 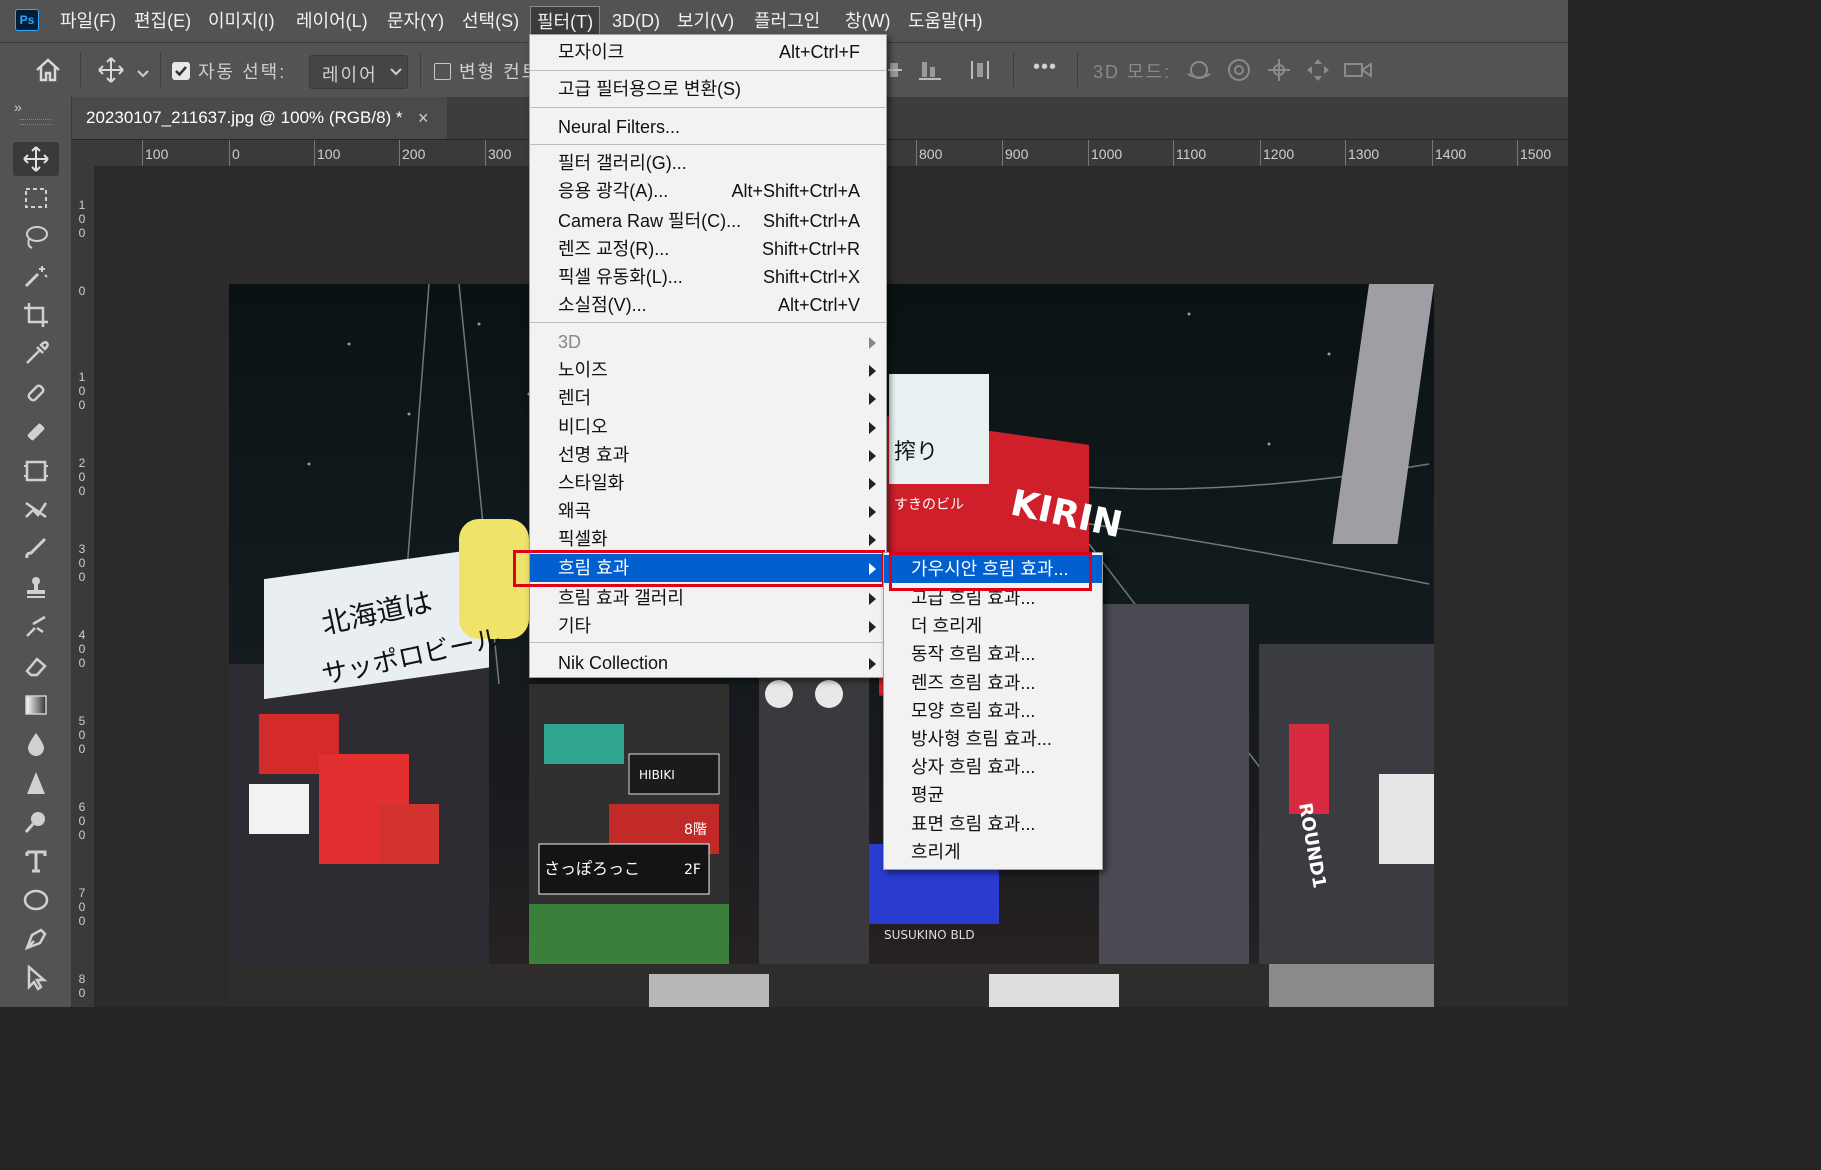 What do you see at coordinates (241, 21) in the screenshot?
I see `menu-image: 이미지(I)` at bounding box center [241, 21].